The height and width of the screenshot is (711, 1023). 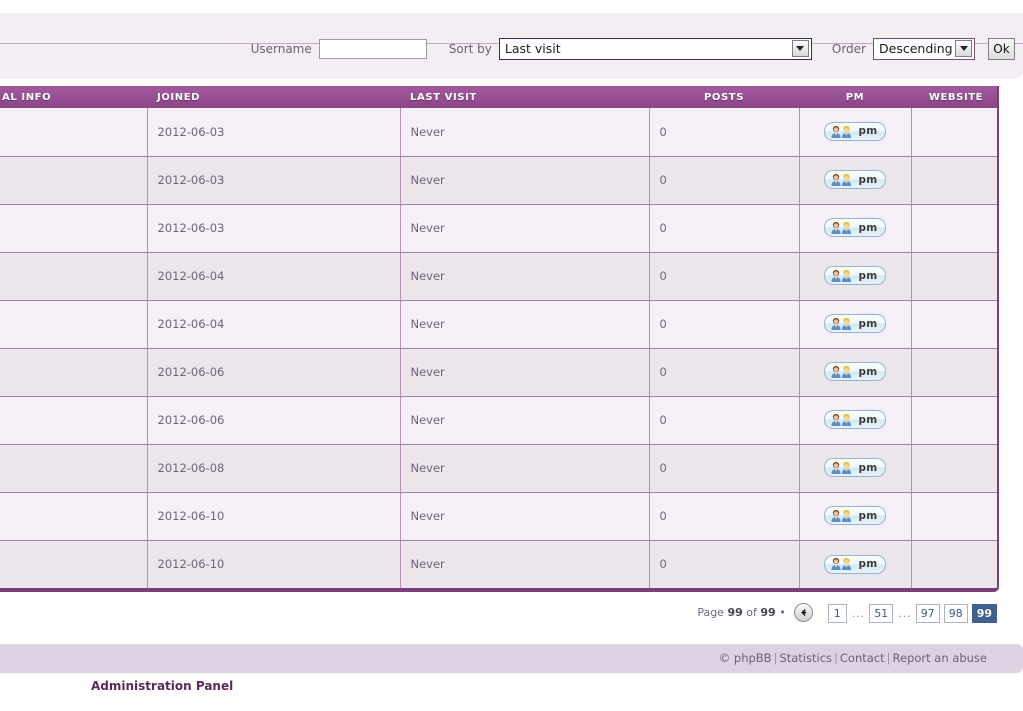 What do you see at coordinates (940, 658) in the screenshot?
I see `footer-link-report-abuse: Report an abuse` at bounding box center [940, 658].